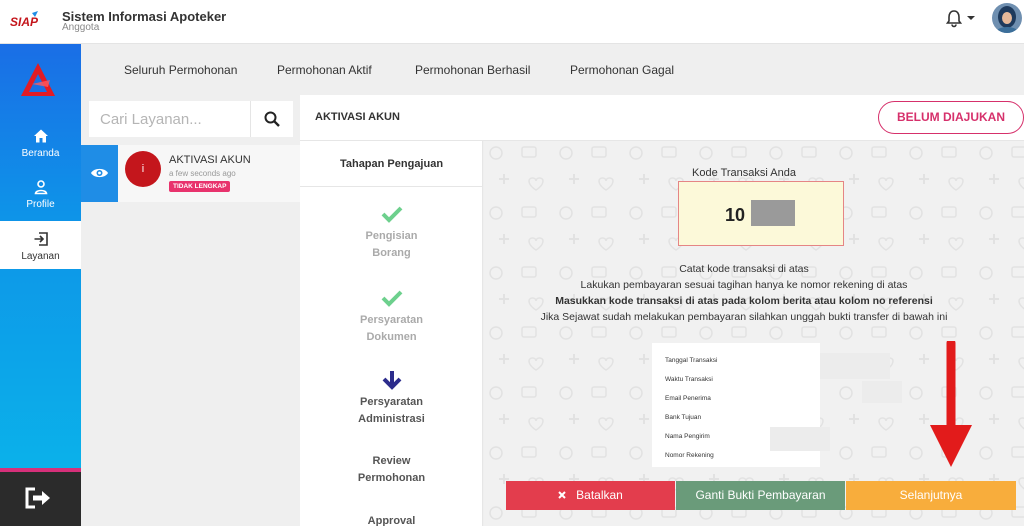 This screenshot has height=526, width=1024. Describe the element at coordinates (40, 136) in the screenshot. I see `home-icon` at that location.